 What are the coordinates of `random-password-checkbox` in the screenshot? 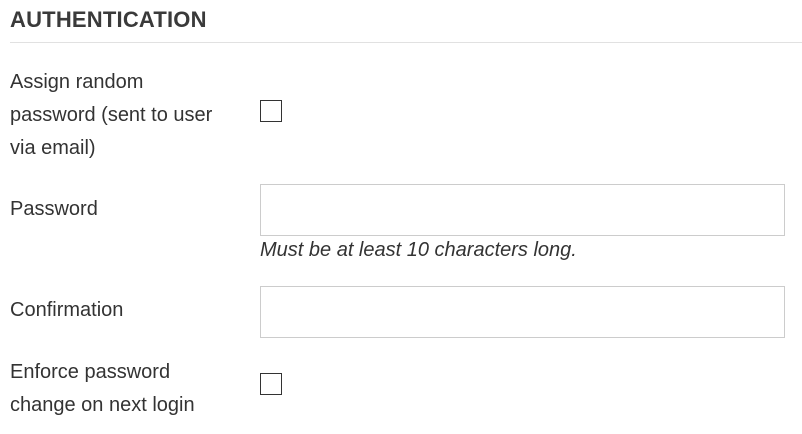 It's located at (271, 111).